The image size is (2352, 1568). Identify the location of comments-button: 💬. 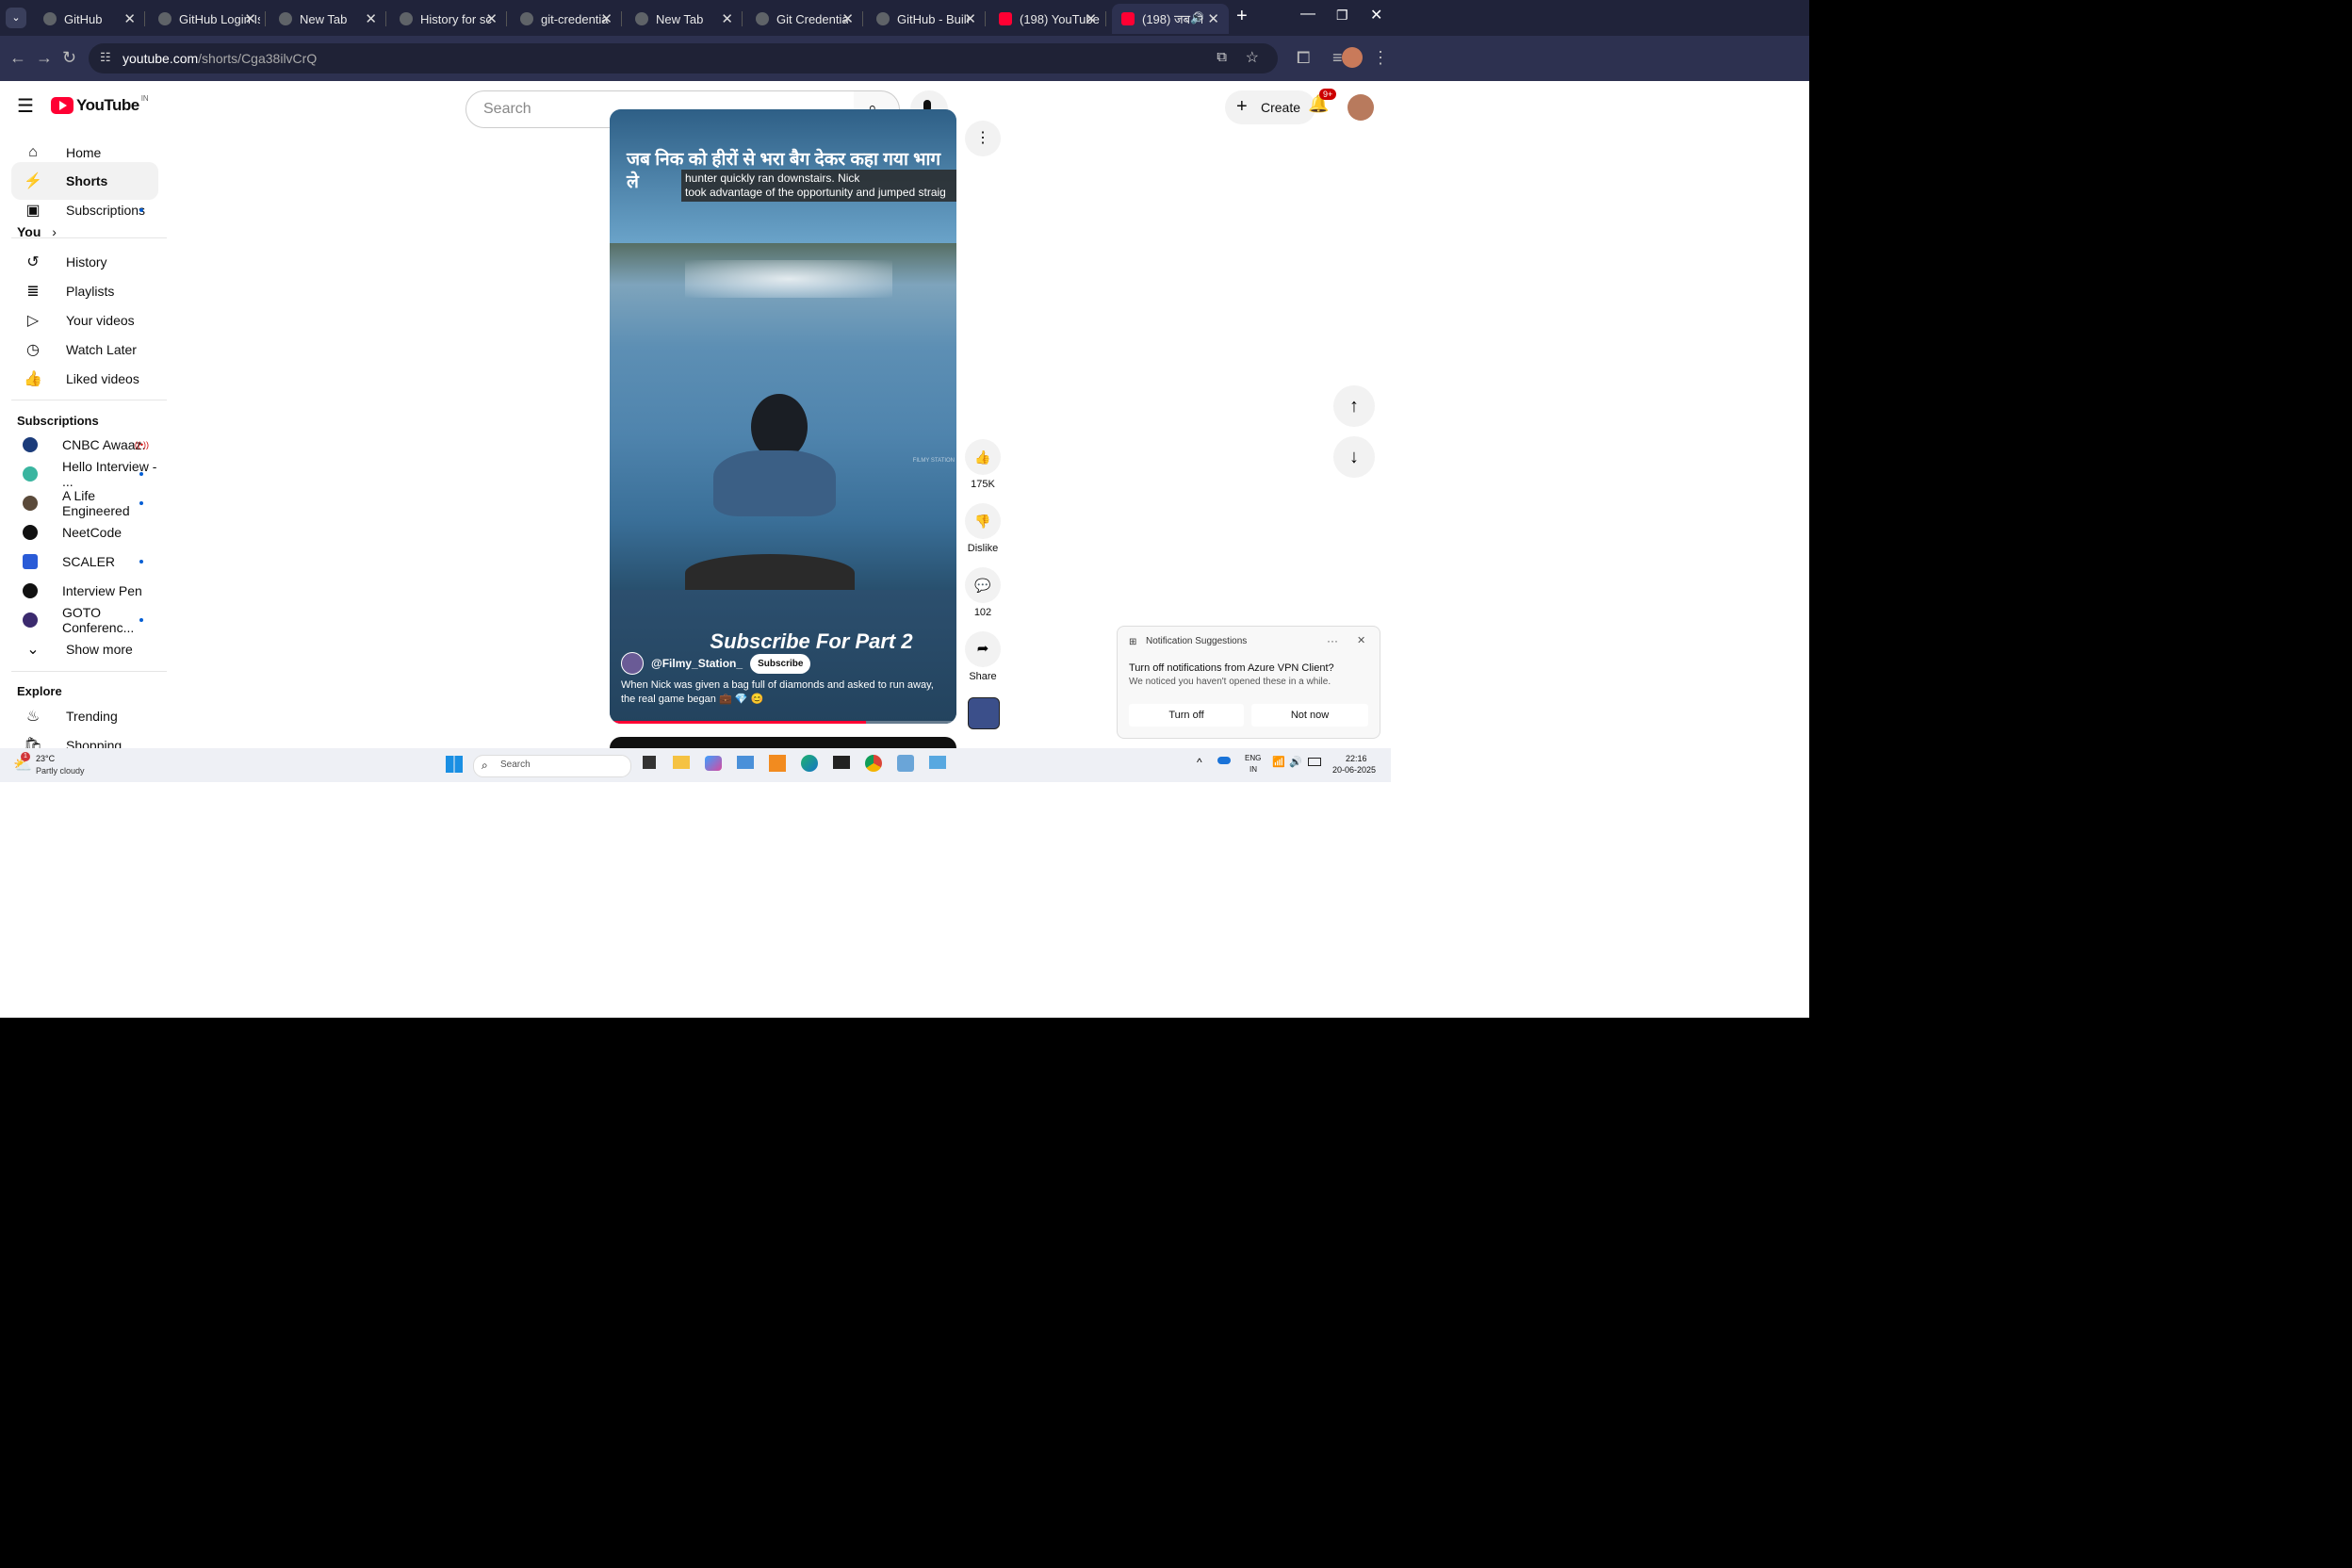
(983, 585).